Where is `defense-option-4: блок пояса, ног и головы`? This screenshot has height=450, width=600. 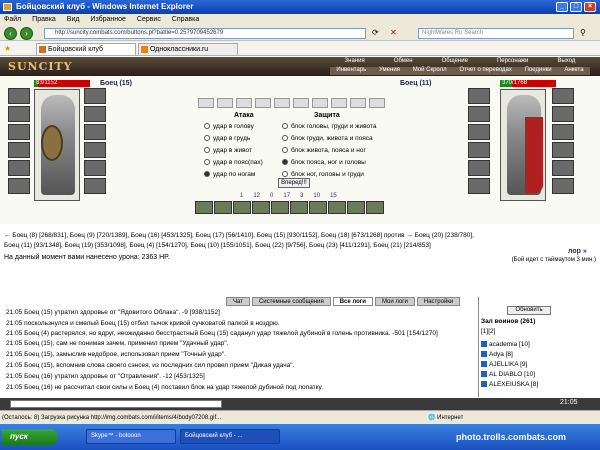 defense-option-4: блок пояса, ног и головы is located at coordinates (324, 162).